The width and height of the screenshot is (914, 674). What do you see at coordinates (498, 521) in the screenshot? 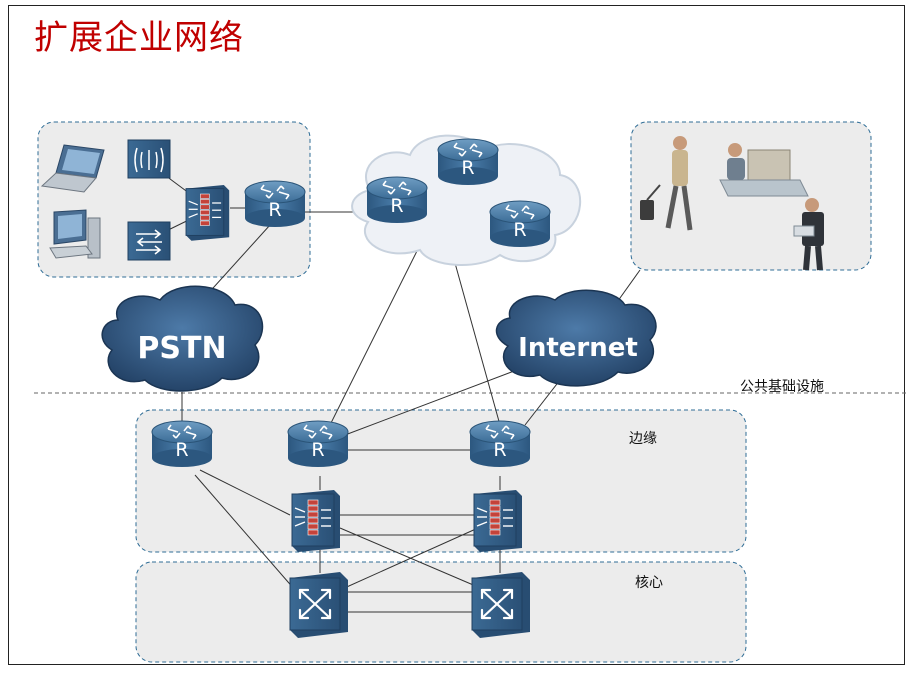
I see `edge-firewall-right` at bounding box center [498, 521].